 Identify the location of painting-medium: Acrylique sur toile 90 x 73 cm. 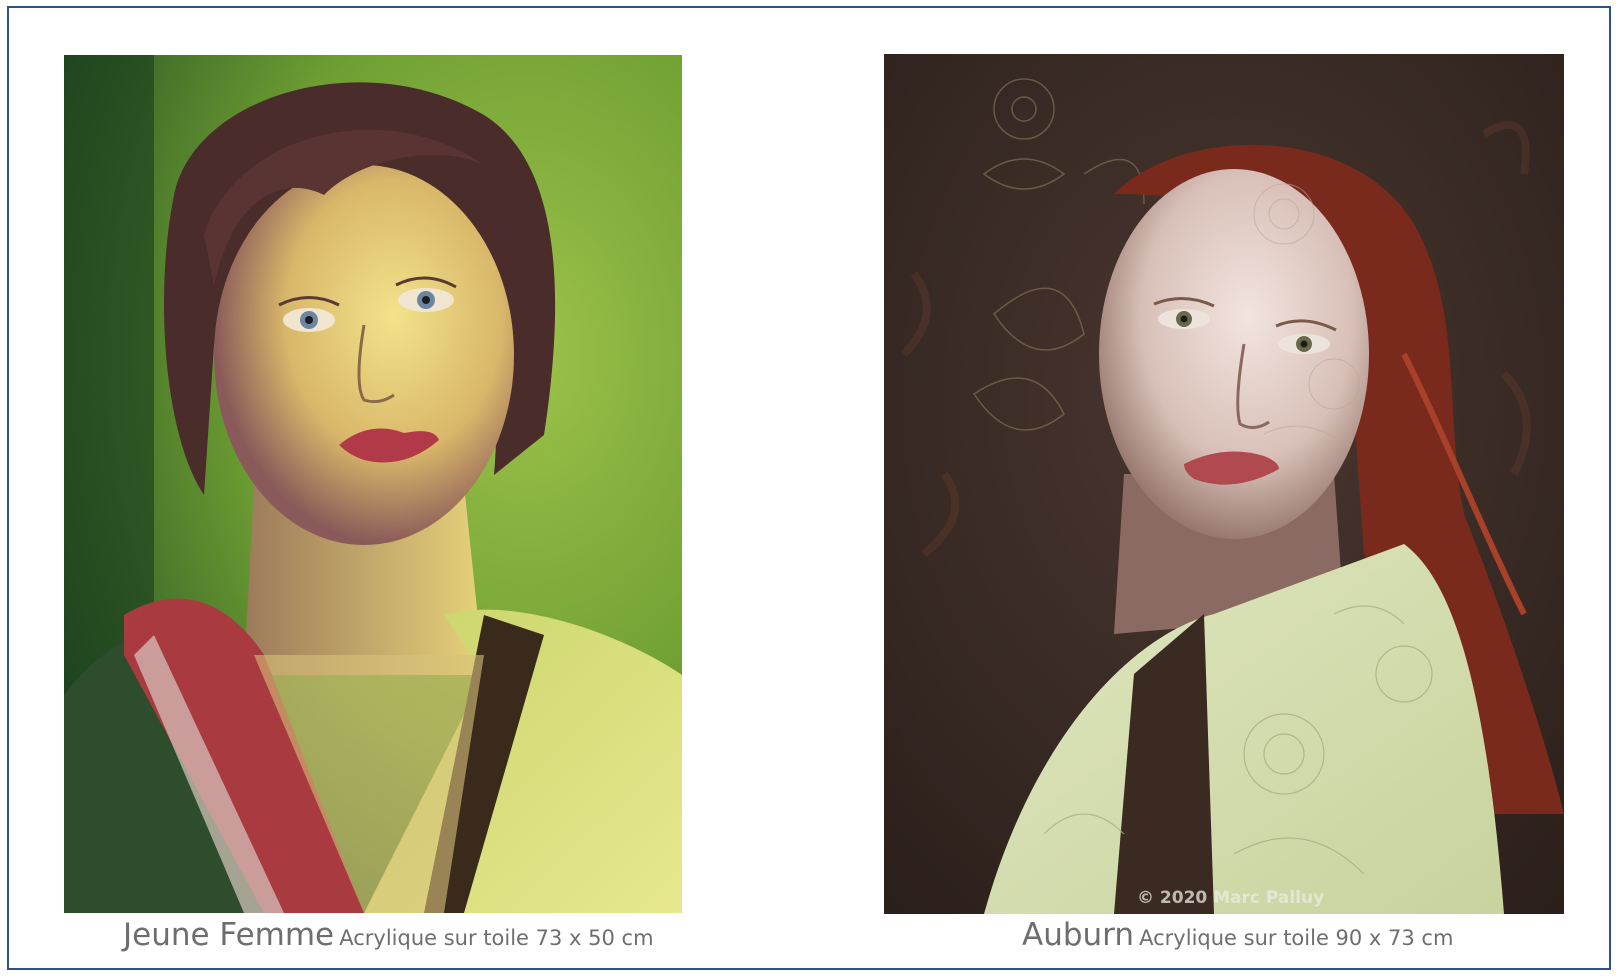
(1296, 938).